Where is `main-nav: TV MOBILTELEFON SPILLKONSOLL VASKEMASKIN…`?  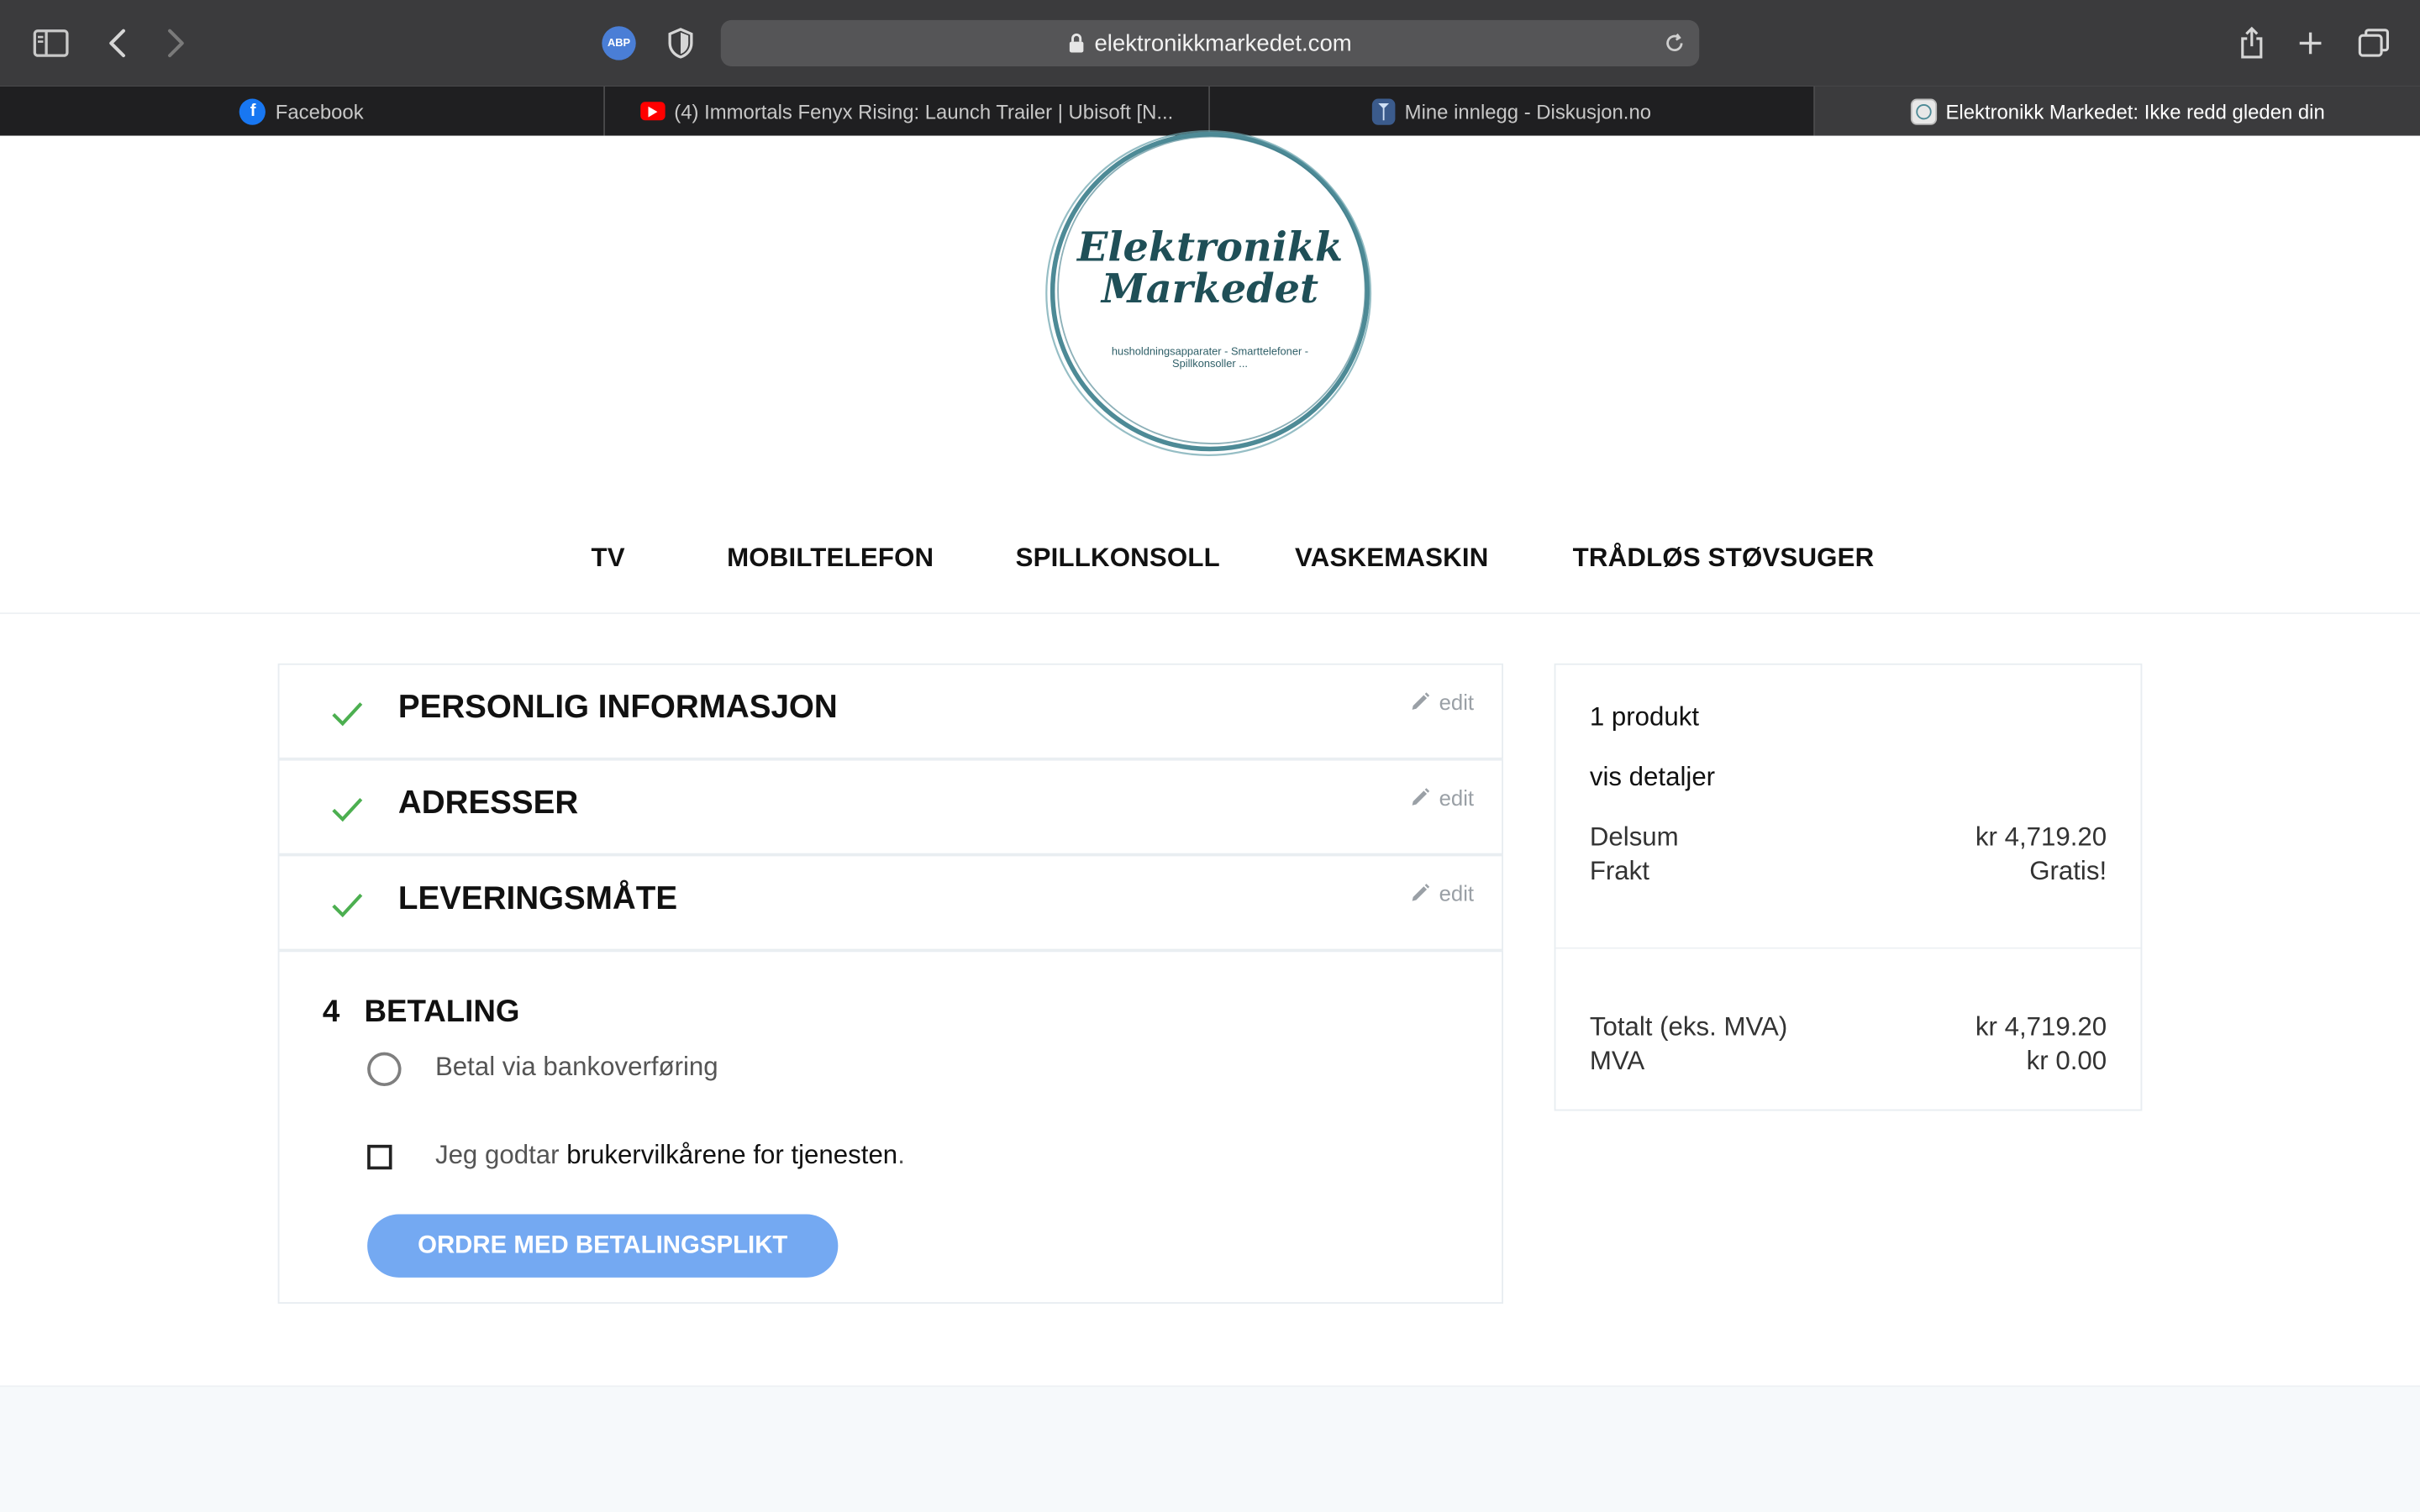 main-nav: TV MOBILTELEFON SPILLKONSOLL VASKEMASKIN… is located at coordinates (1210, 579).